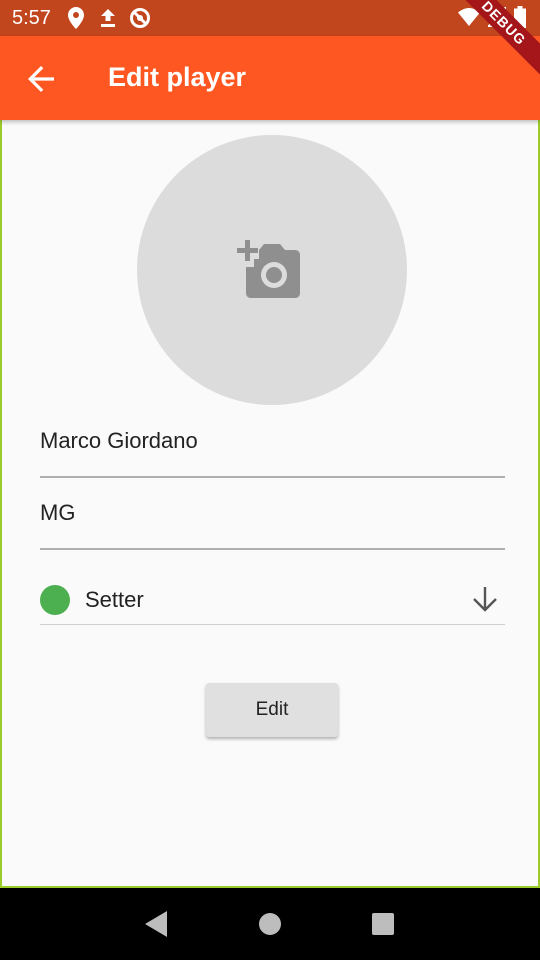 The image size is (540, 960). Describe the element at coordinates (383, 924) in the screenshot. I see `recents-square-icon` at that location.